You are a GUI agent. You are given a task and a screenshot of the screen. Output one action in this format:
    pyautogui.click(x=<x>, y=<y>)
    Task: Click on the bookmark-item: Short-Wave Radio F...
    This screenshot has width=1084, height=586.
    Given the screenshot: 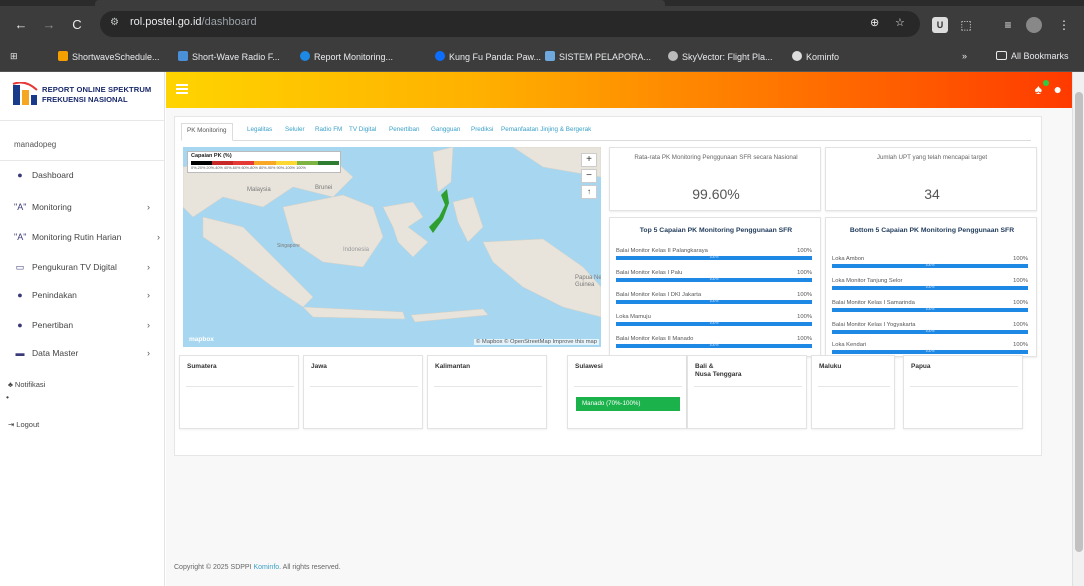 What is the action you would take?
    pyautogui.click(x=229, y=56)
    